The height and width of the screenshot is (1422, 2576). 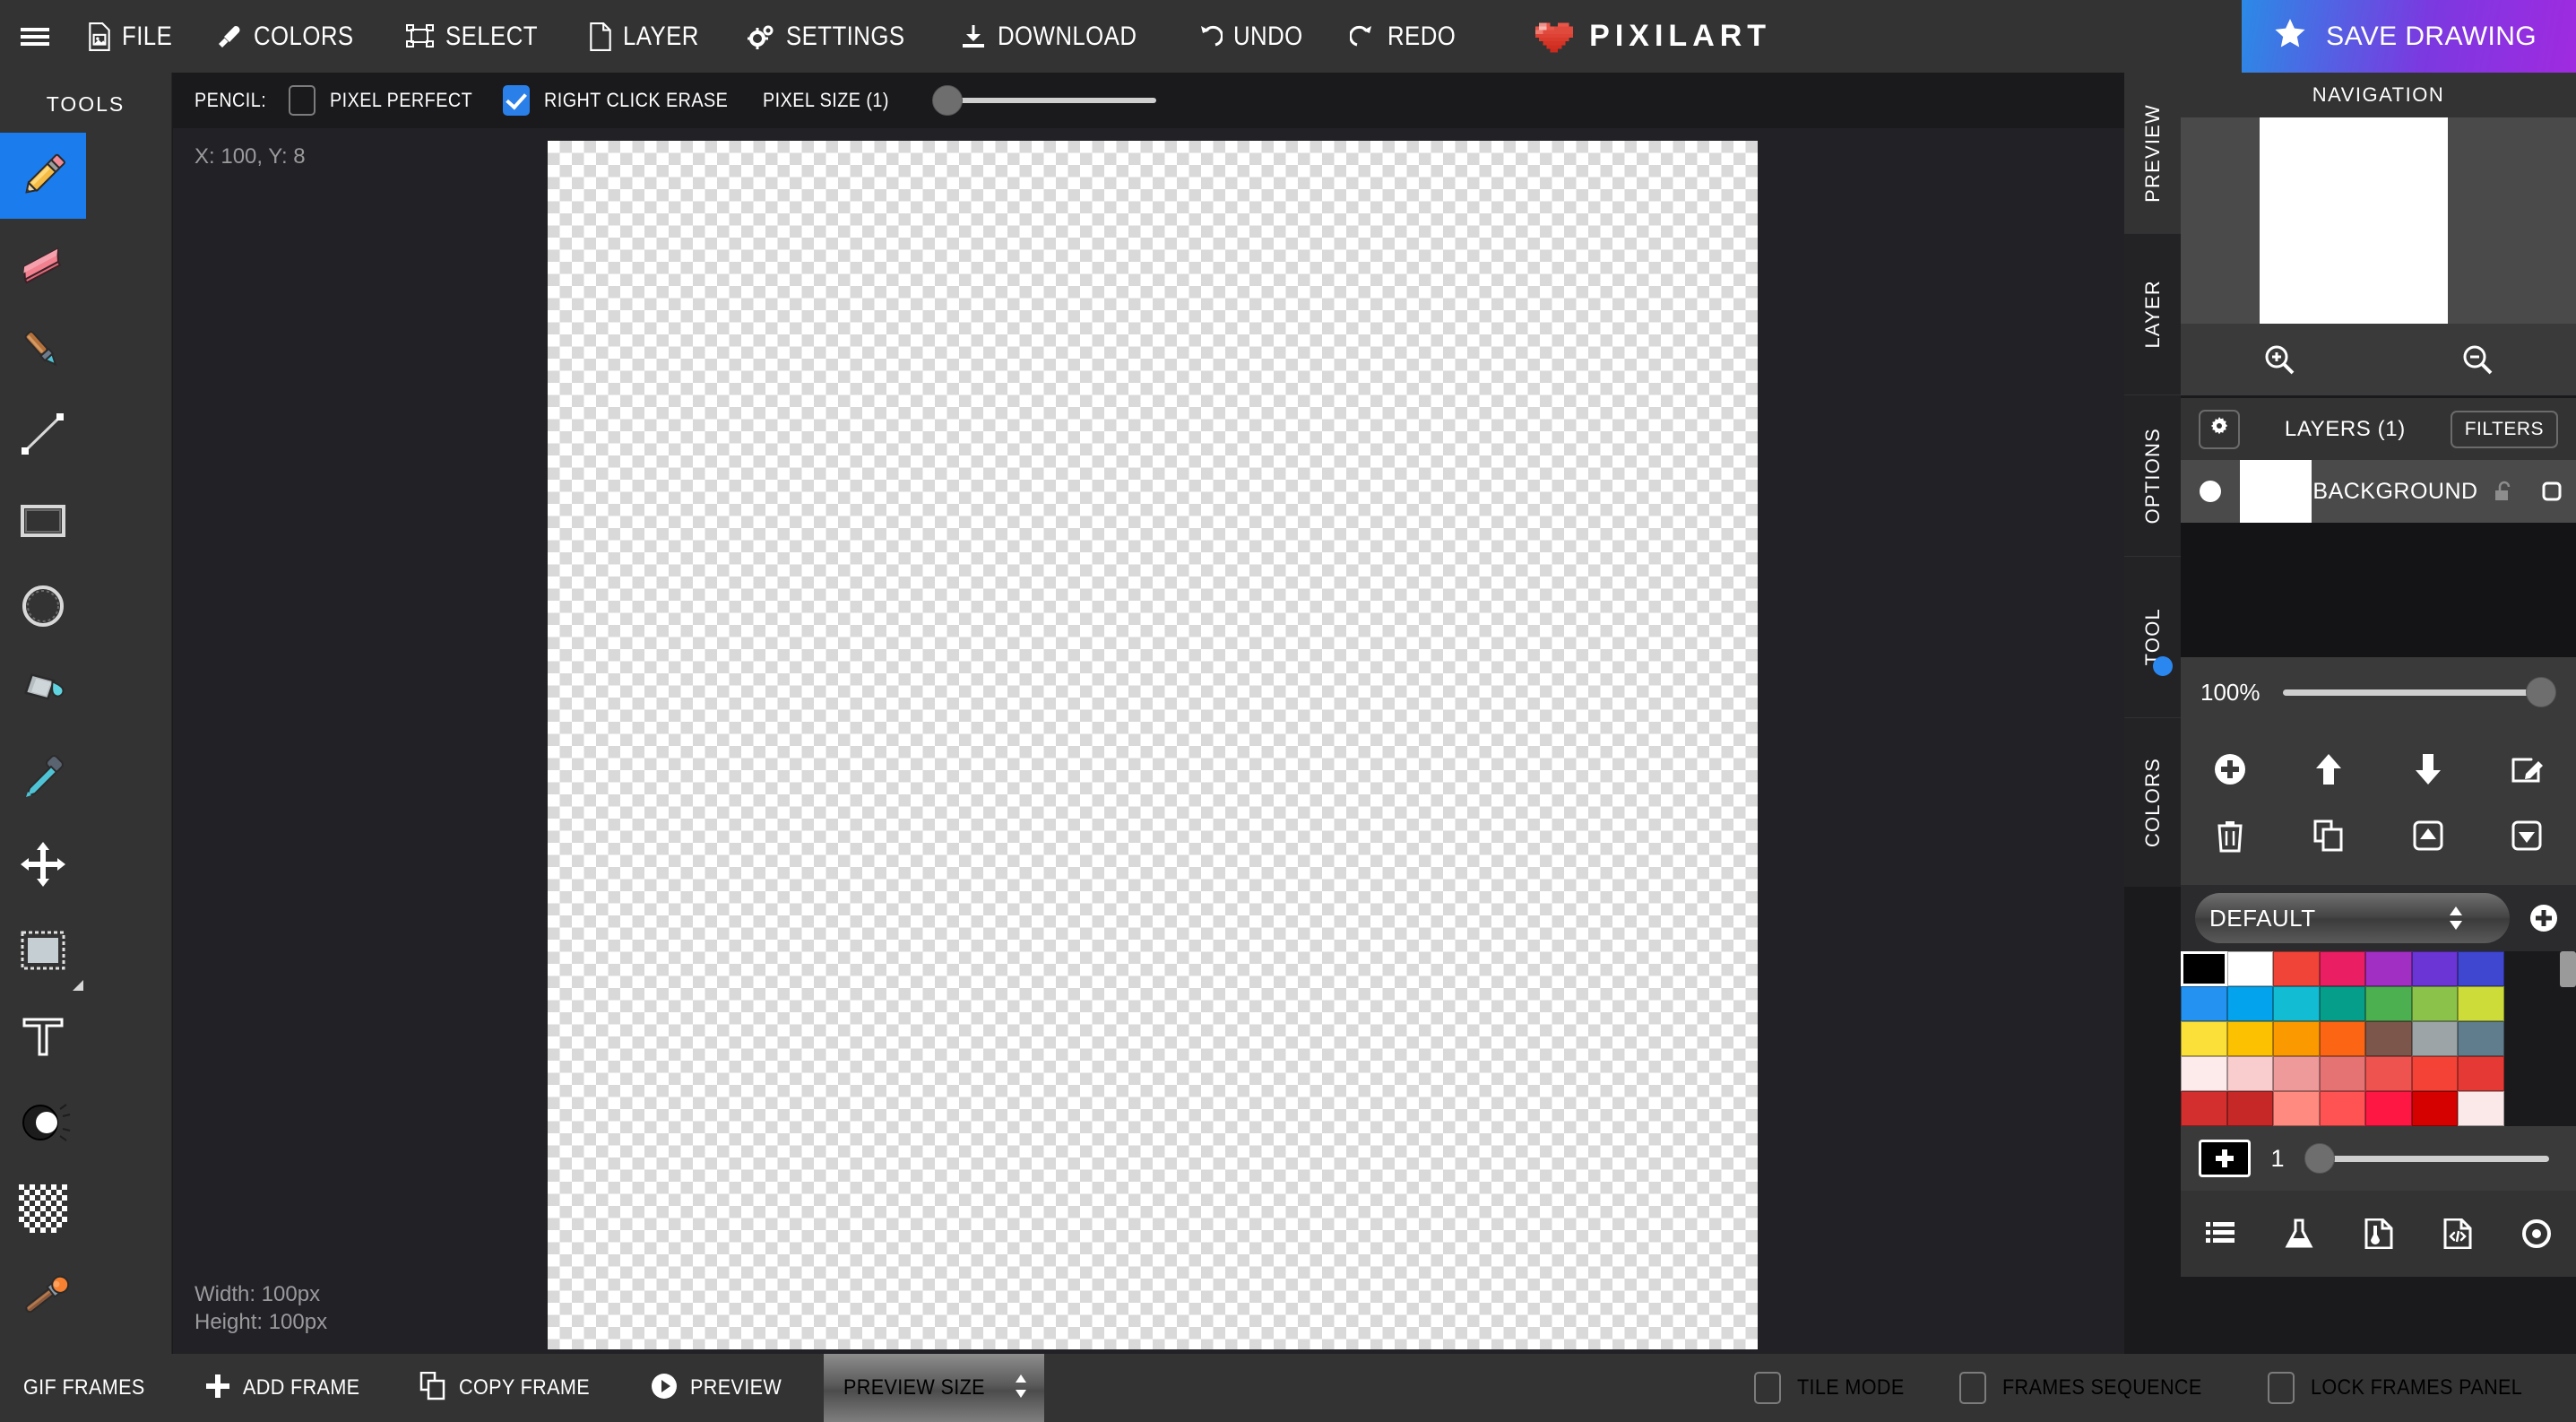 What do you see at coordinates (2152, 153) in the screenshot?
I see `tab-preview: PREVIEW` at bounding box center [2152, 153].